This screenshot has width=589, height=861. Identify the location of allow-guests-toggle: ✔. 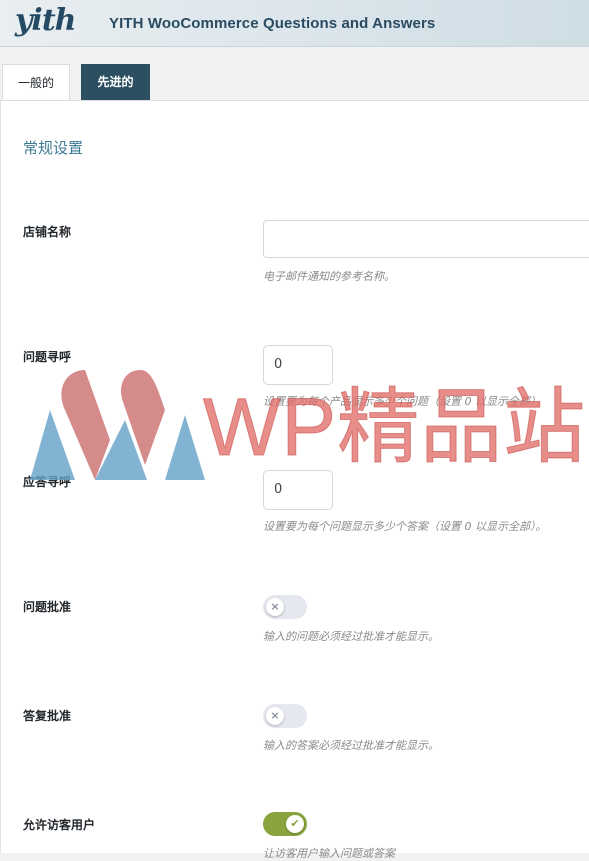
(285, 824).